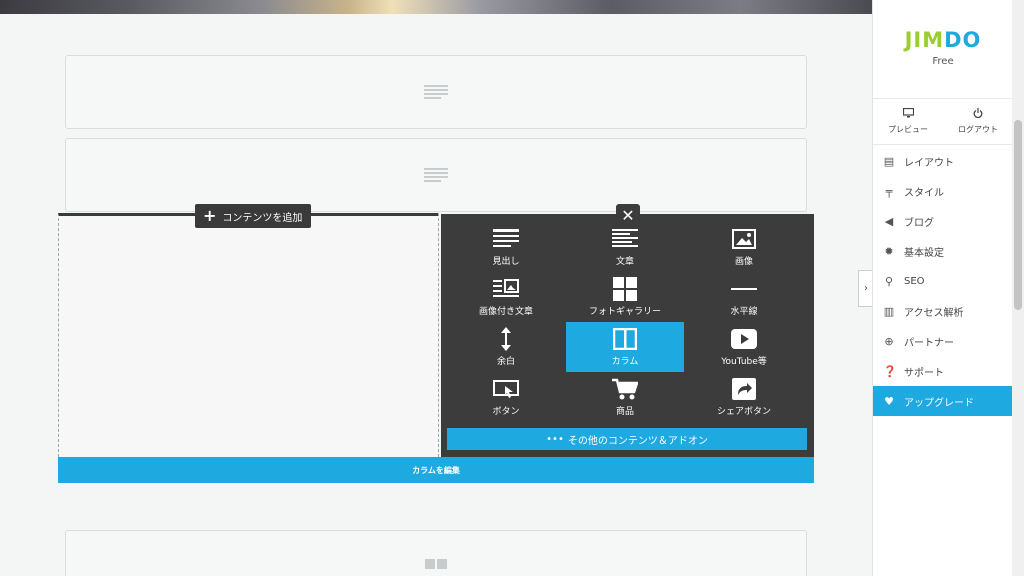 The width and height of the screenshot is (1024, 576). I want to click on share-icon, so click(744, 389).